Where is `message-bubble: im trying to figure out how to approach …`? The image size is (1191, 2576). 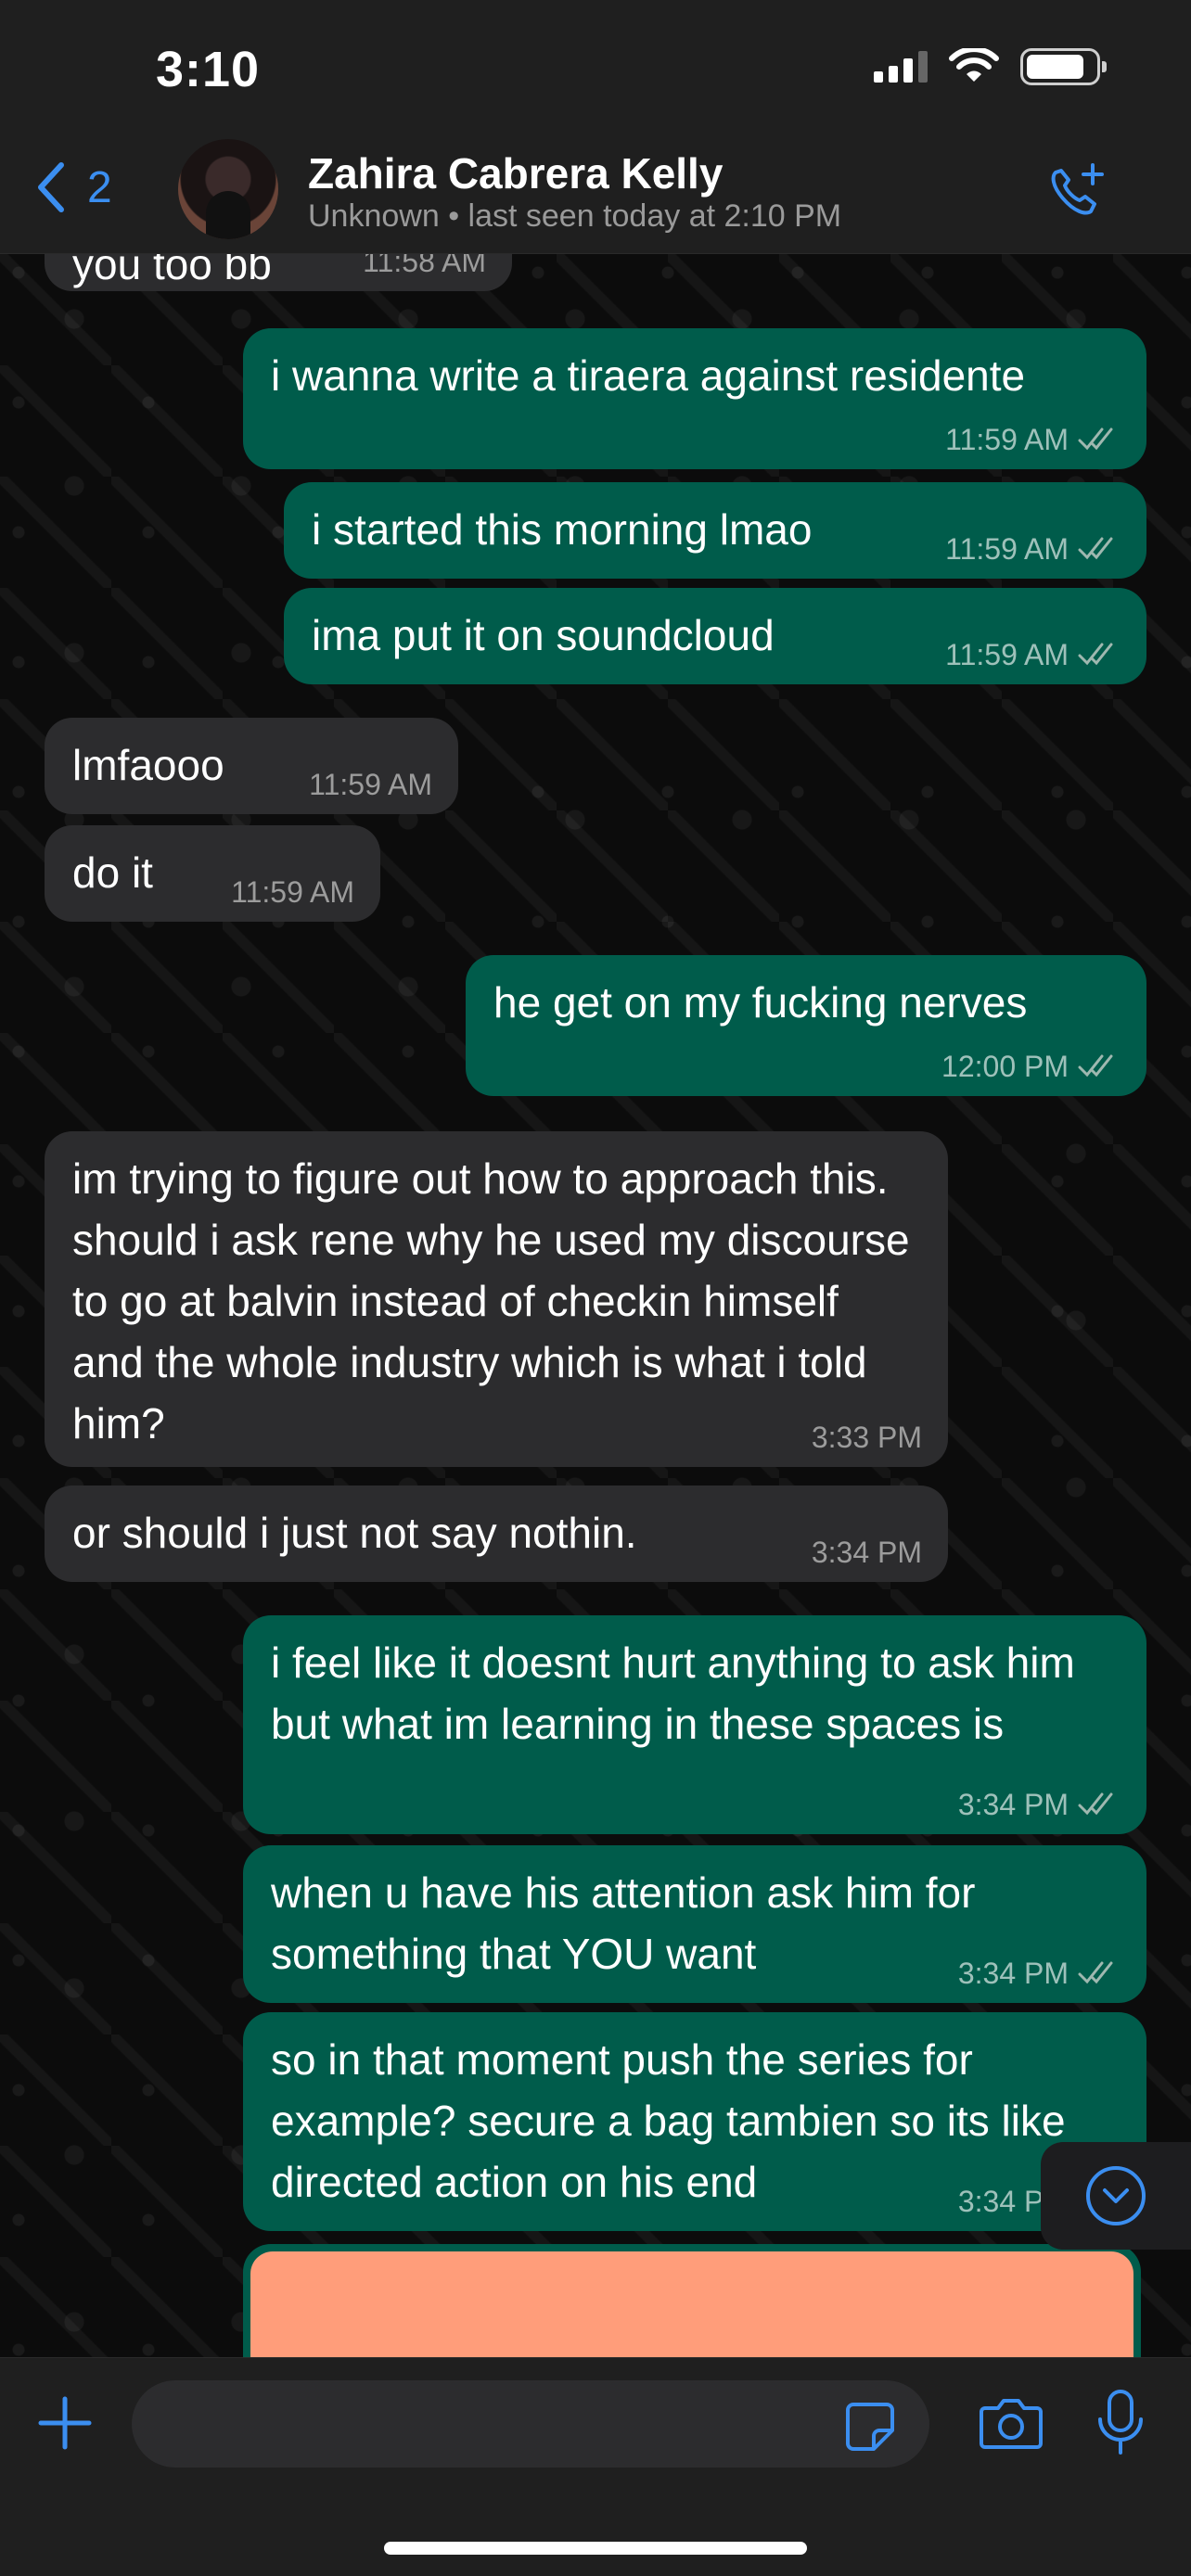
message-bubble: im trying to figure out how to approach … is located at coordinates (497, 1299).